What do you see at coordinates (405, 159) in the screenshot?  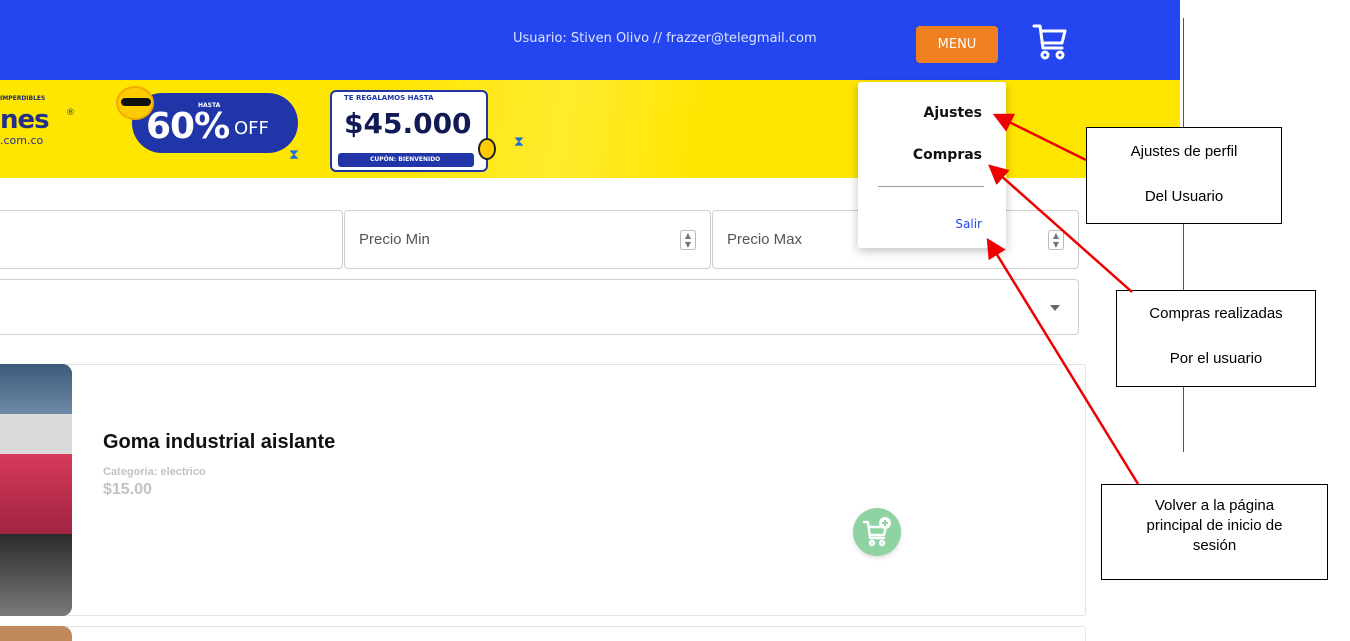 I see `coupon-code: CUPÓN: BIENVENIDO` at bounding box center [405, 159].